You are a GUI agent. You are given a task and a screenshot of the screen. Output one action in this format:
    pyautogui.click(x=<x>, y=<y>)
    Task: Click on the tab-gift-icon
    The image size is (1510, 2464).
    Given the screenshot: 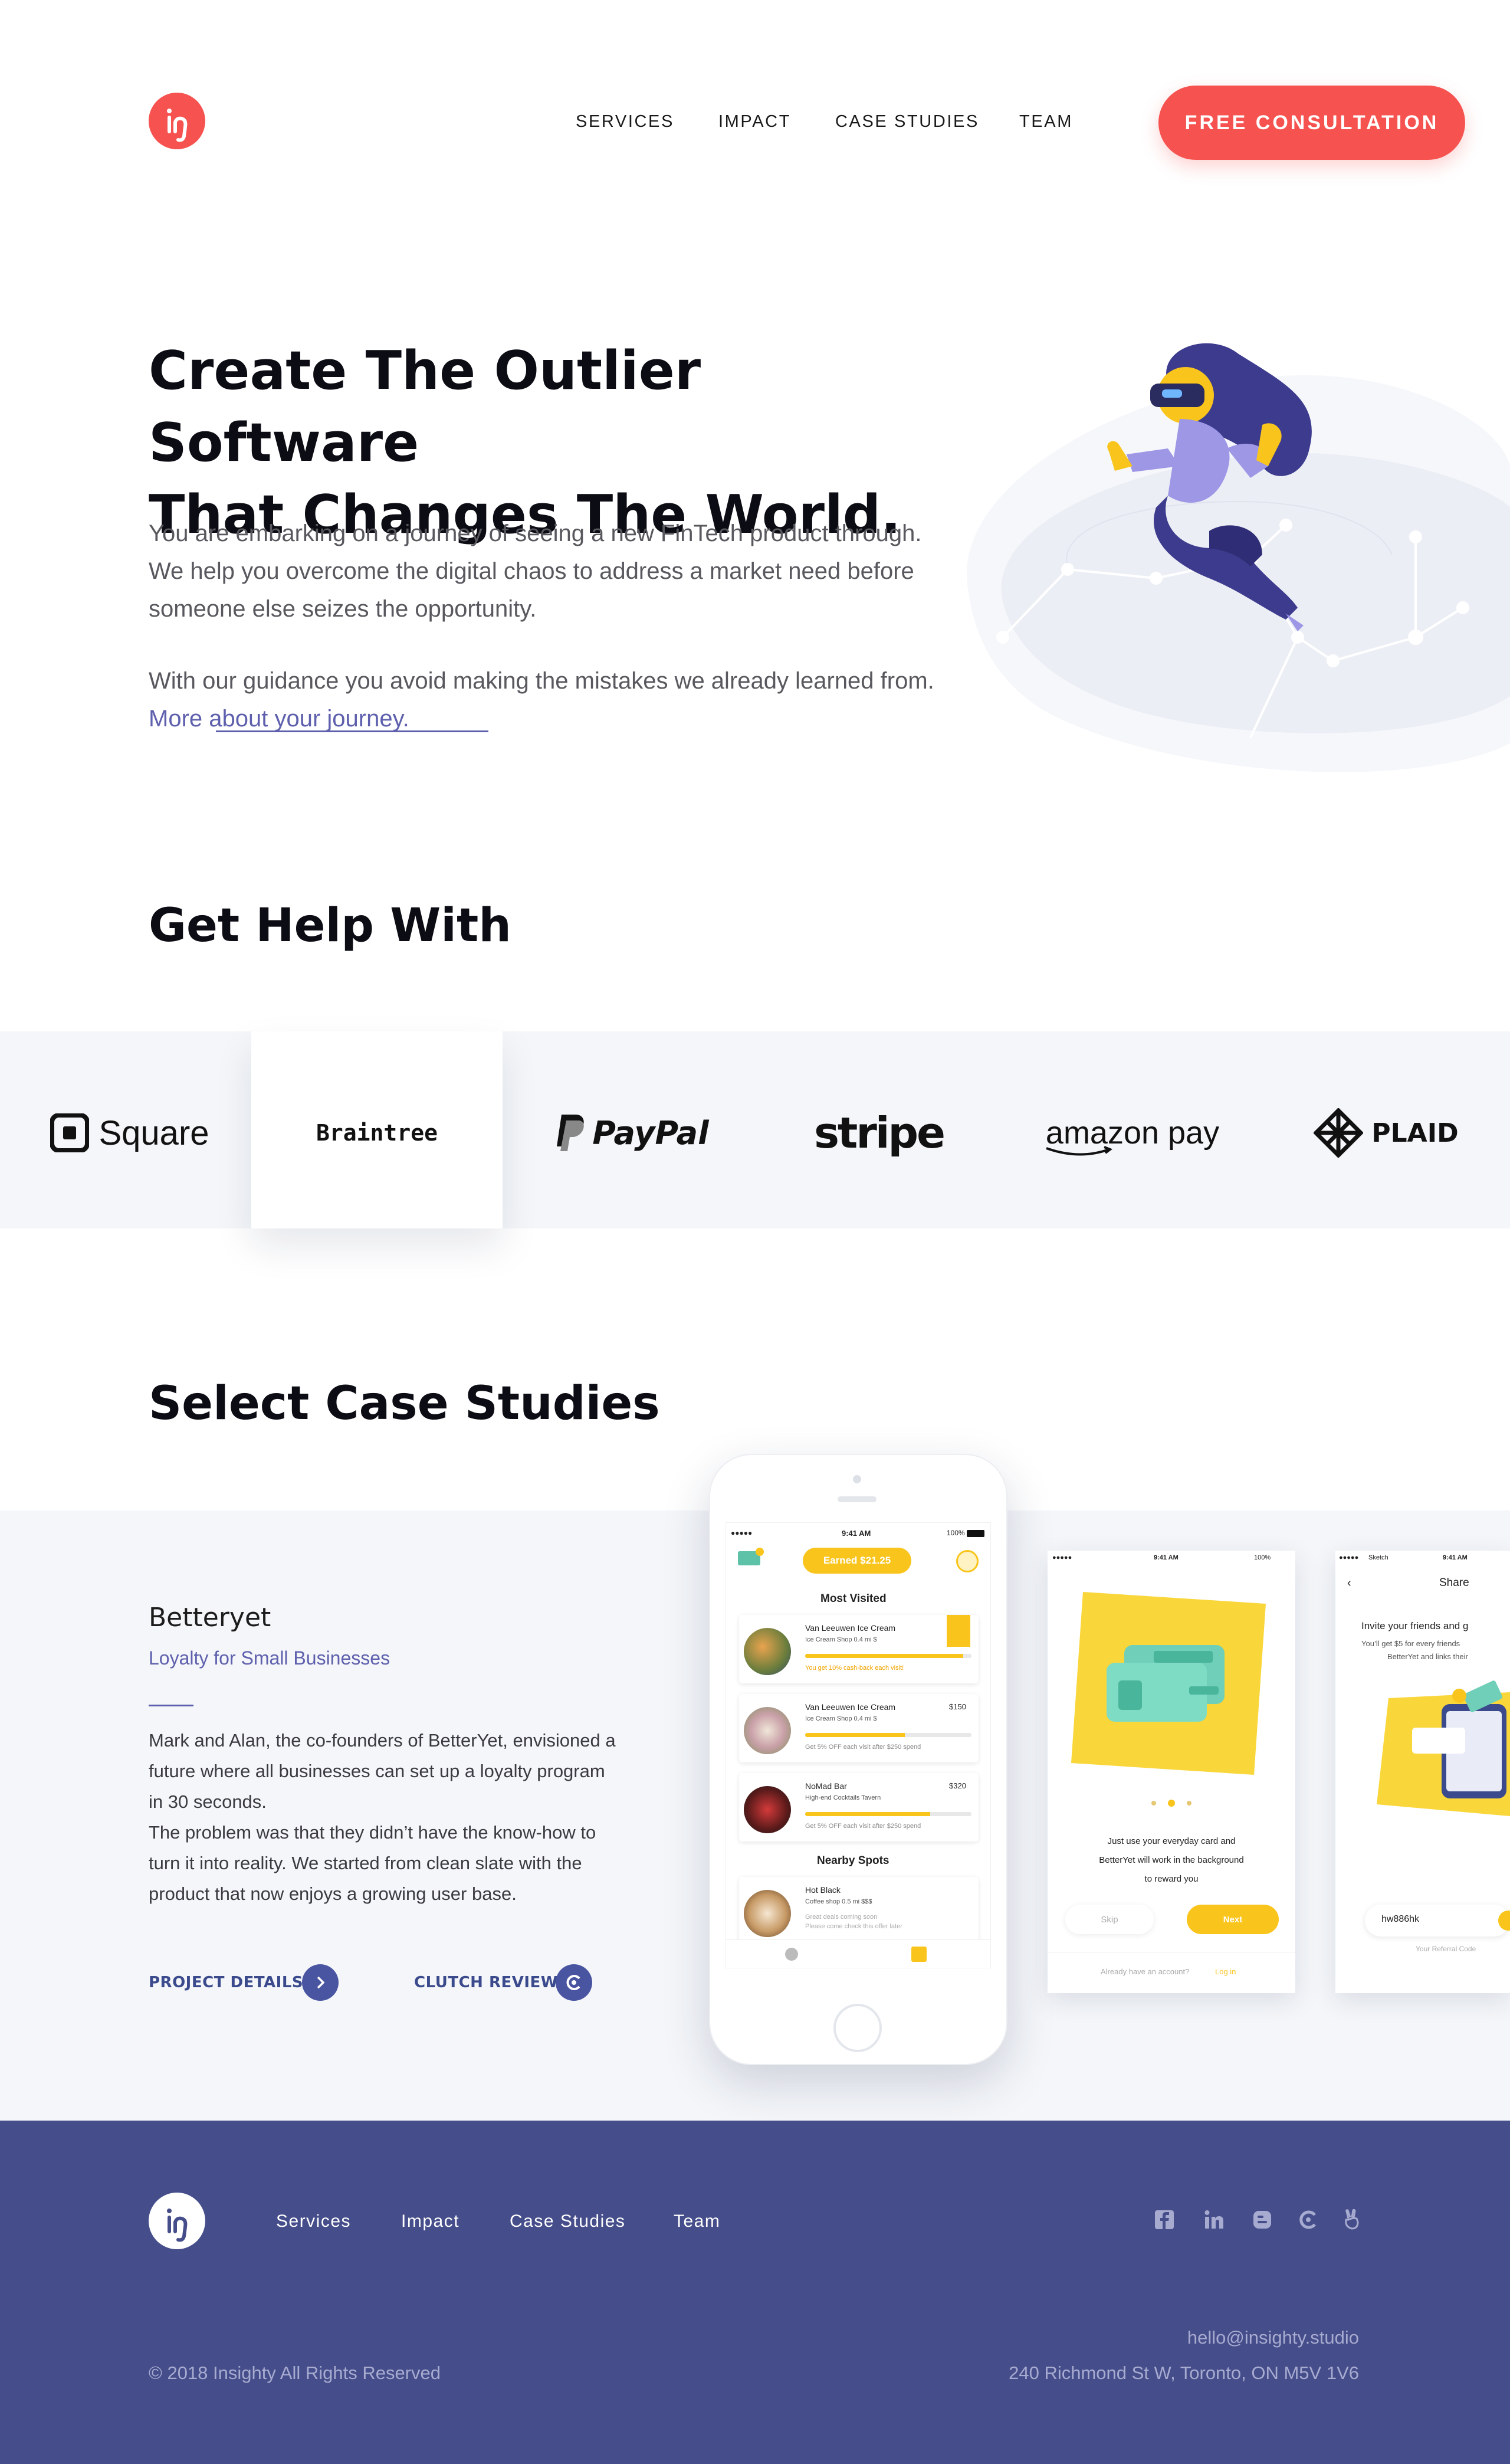 What is the action you would take?
    pyautogui.click(x=919, y=1954)
    